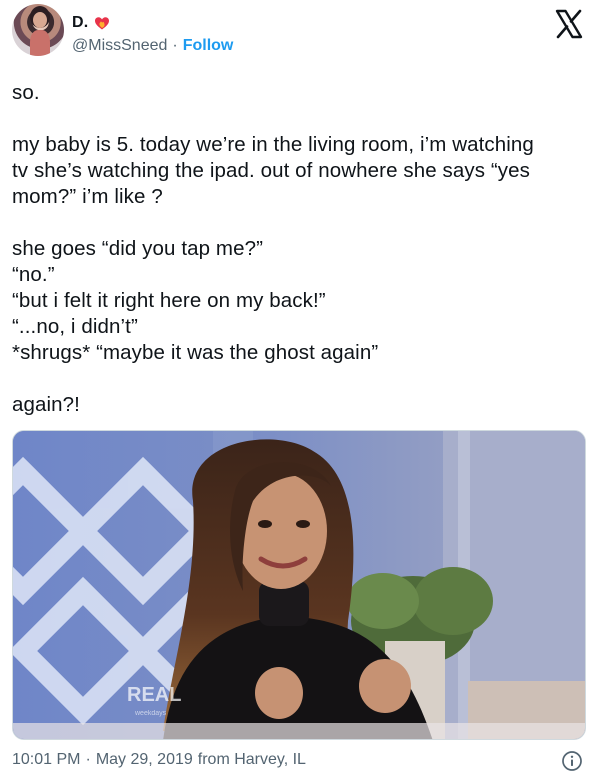  I want to click on tweet-line: so., so click(26, 92).